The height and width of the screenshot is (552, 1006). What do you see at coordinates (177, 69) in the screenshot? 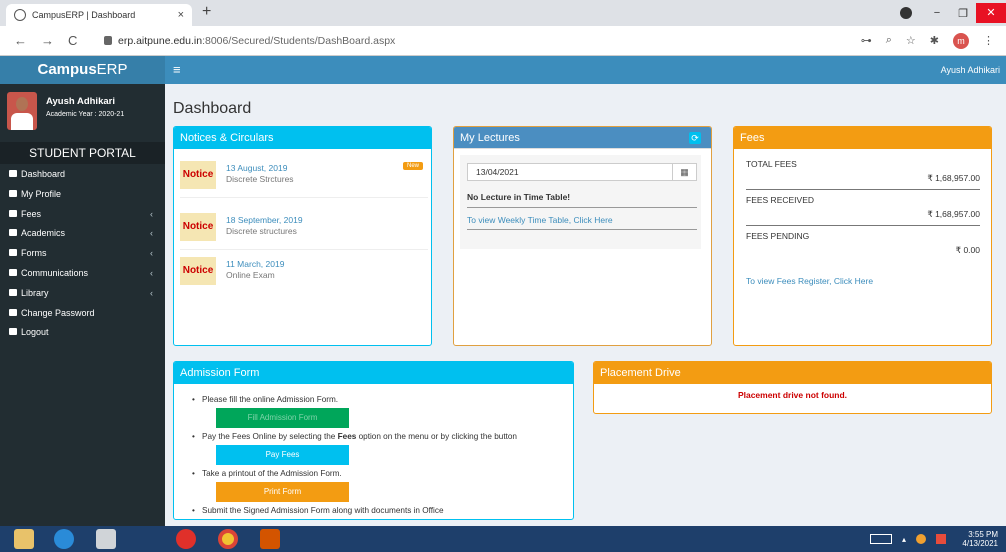
I see `sidebar-toggle-icon: ≡` at bounding box center [177, 69].